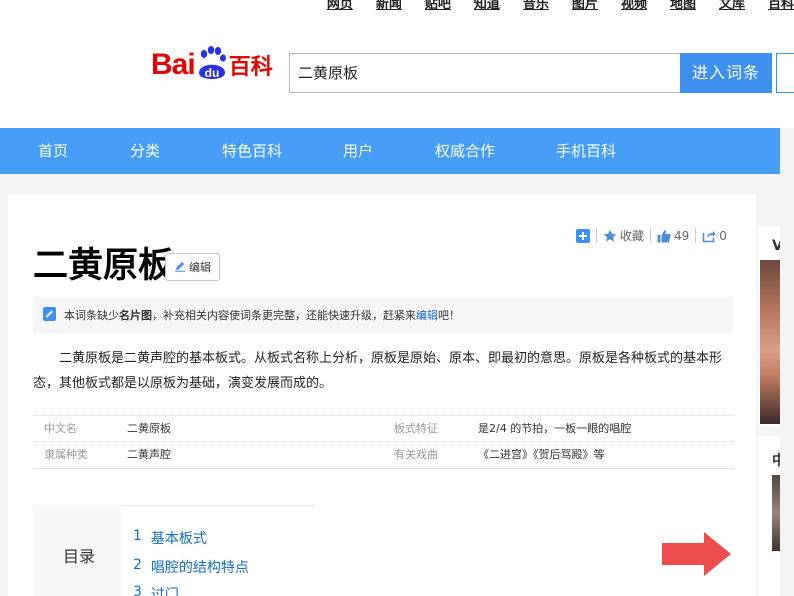  What do you see at coordinates (555, 428) in the screenshot?
I see `info-value: 是2/4 的节拍，一板一眼的唱腔` at bounding box center [555, 428].